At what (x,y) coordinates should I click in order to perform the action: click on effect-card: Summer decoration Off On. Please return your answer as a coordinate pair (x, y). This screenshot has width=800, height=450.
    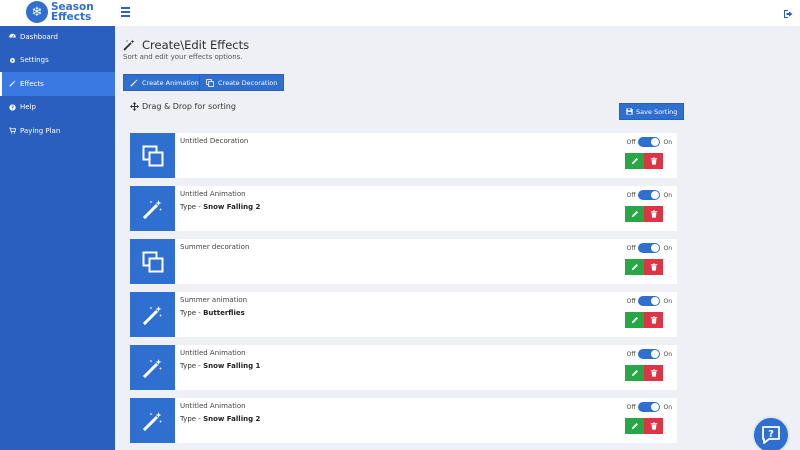
    Looking at the image, I should click on (403, 261).